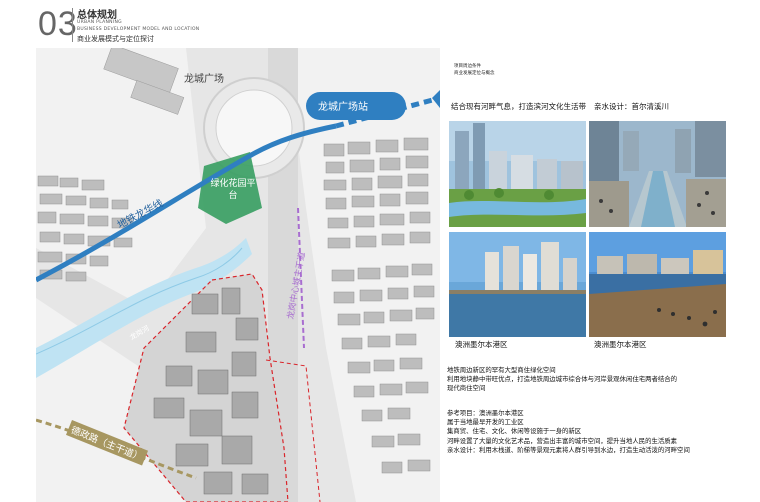 The width and height of the screenshot is (760, 502). Describe the element at coordinates (518, 106) in the screenshot. I see `intro-text-content: 结合现有河畔气息，打造滨河文化生活带` at that location.